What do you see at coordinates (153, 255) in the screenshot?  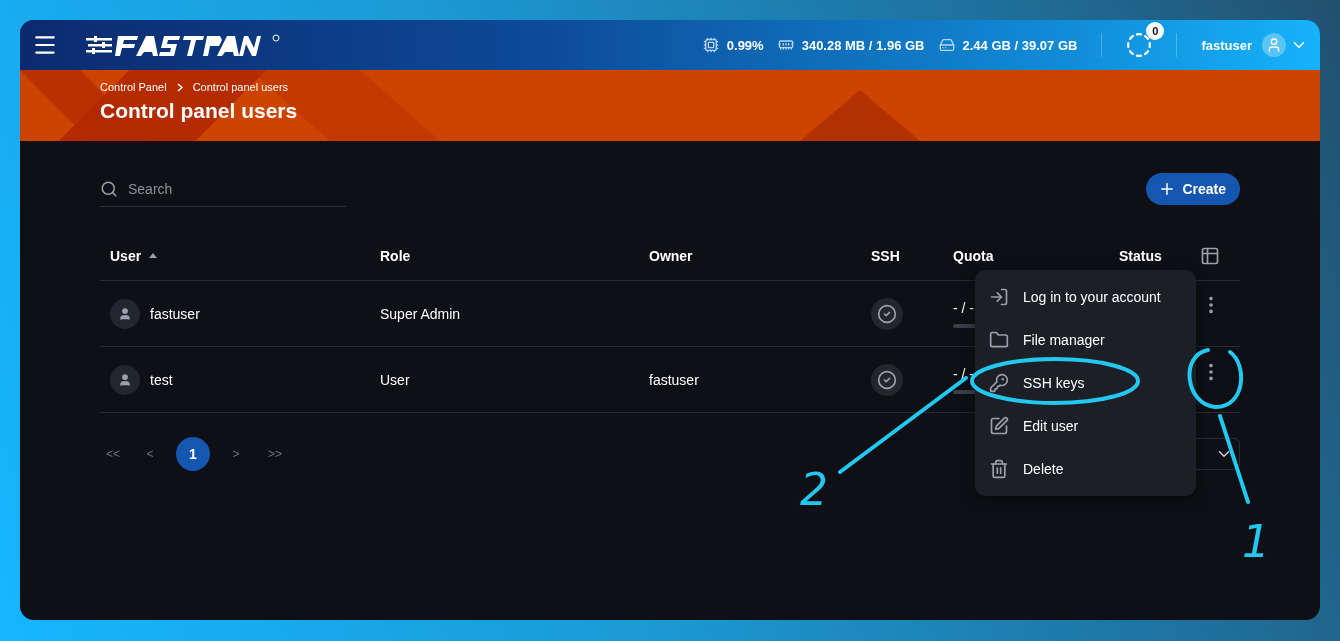 I see `sort-caret-icon` at bounding box center [153, 255].